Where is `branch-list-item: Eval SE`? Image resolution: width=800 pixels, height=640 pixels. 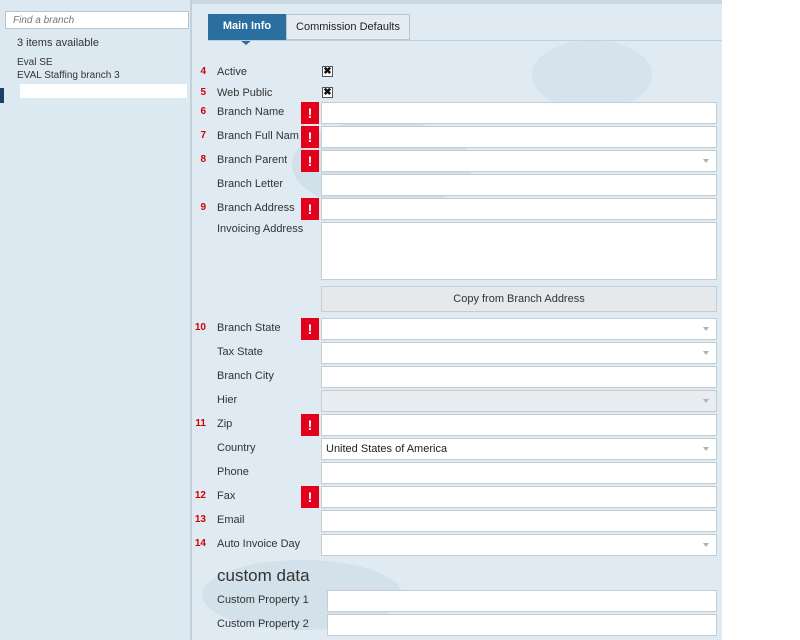 branch-list-item: Eval SE is located at coordinates (35, 62).